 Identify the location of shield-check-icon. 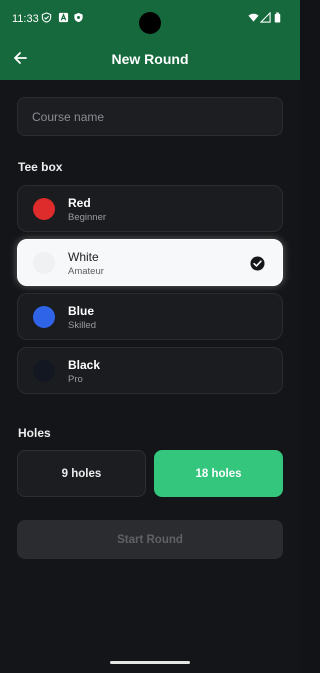
(46, 17).